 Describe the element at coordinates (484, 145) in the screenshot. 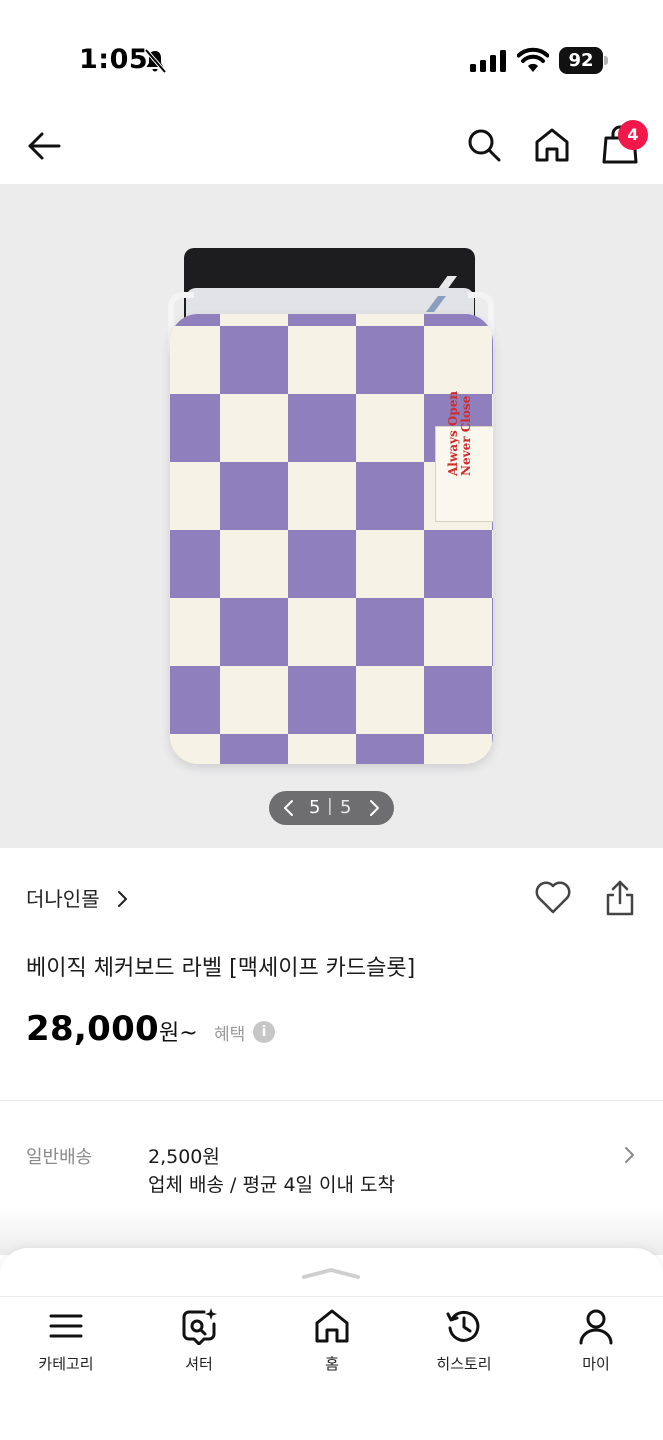

I see `search-icon` at that location.